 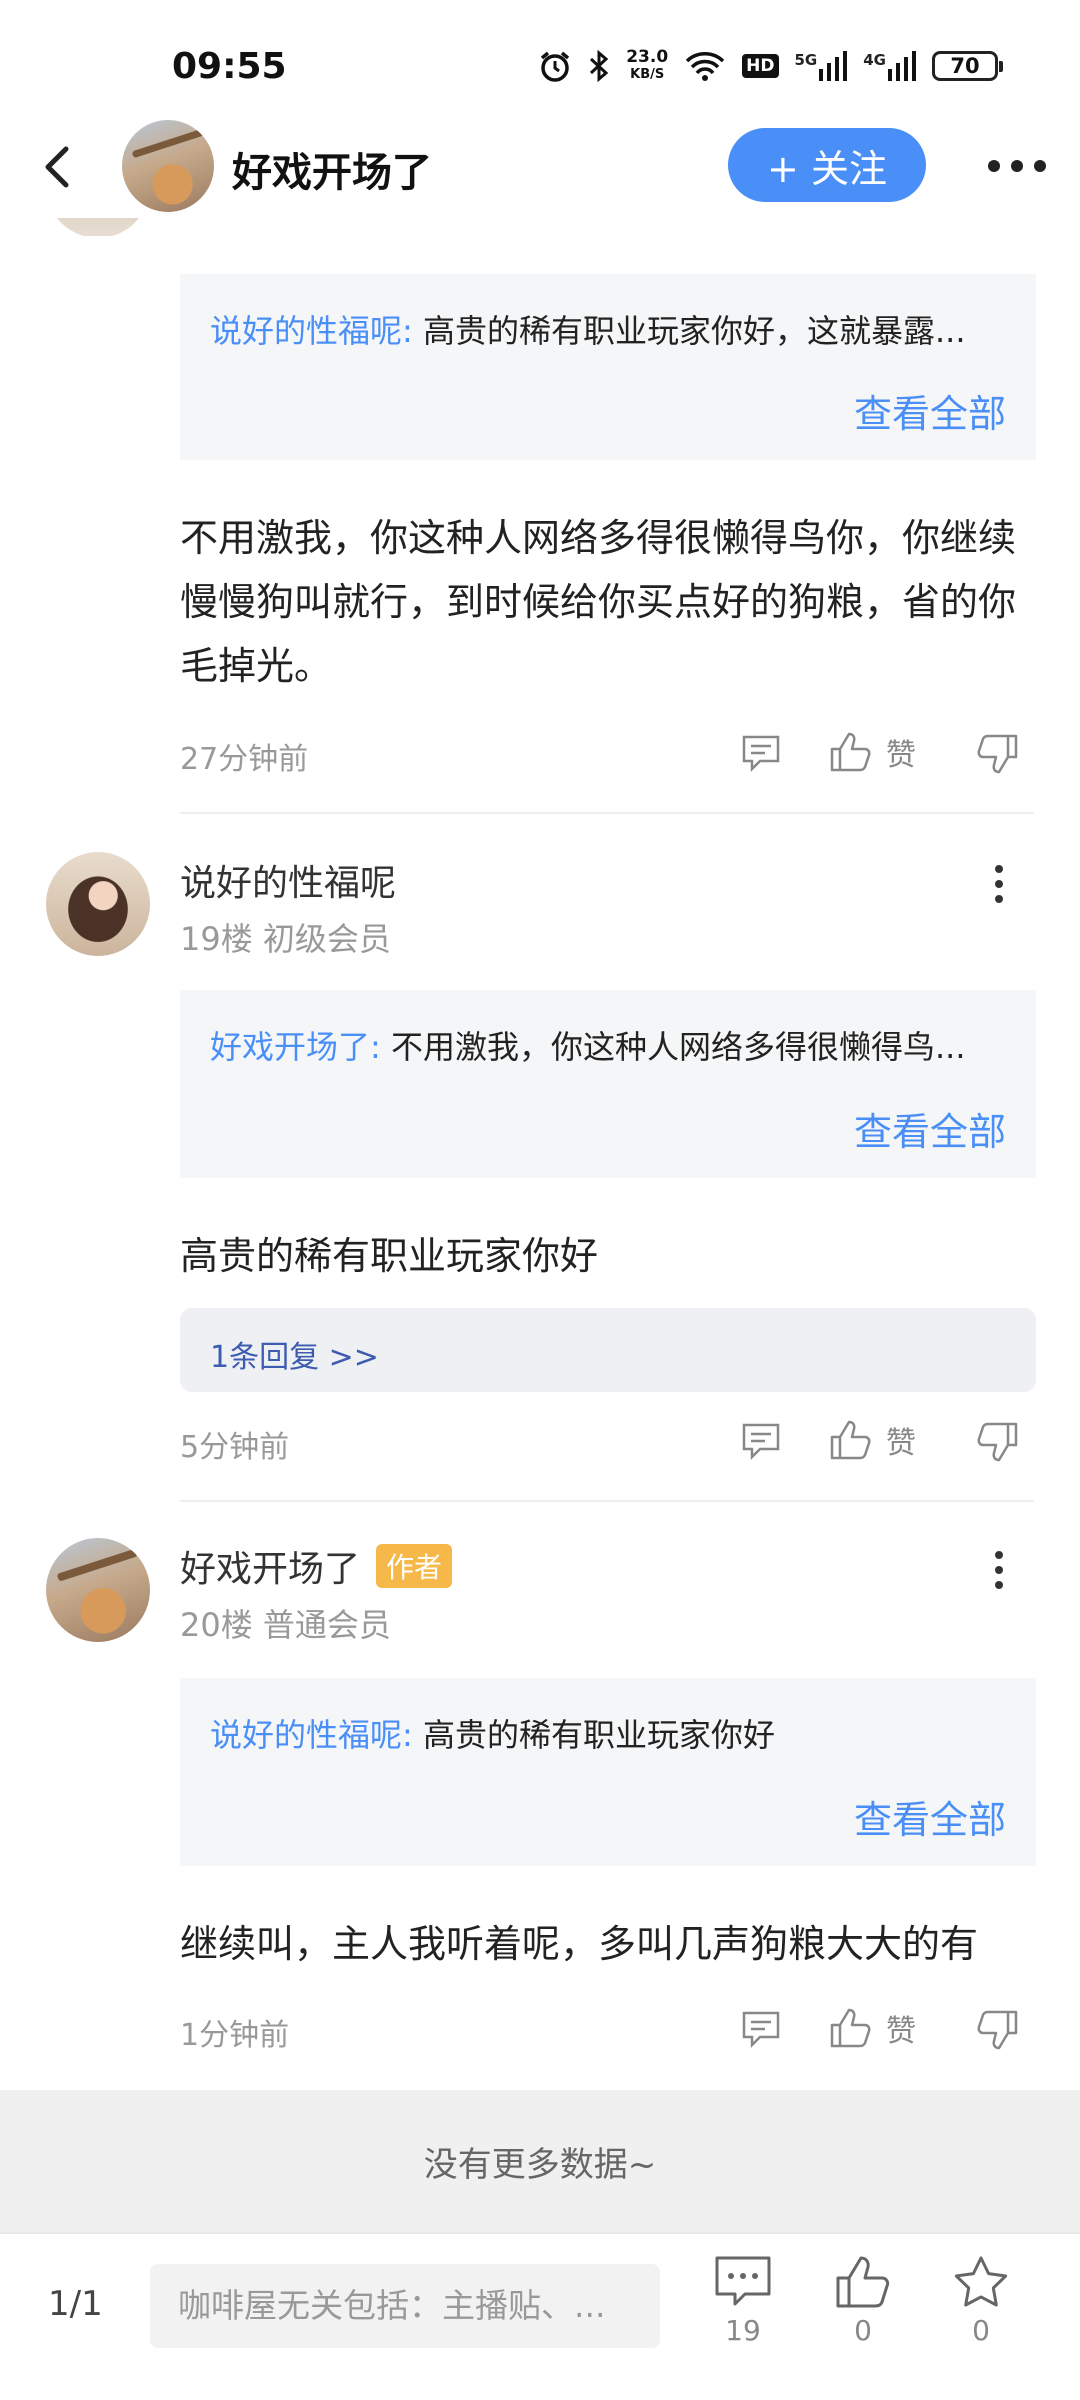 I want to click on battery-indicator: 70, so click(x=967, y=66).